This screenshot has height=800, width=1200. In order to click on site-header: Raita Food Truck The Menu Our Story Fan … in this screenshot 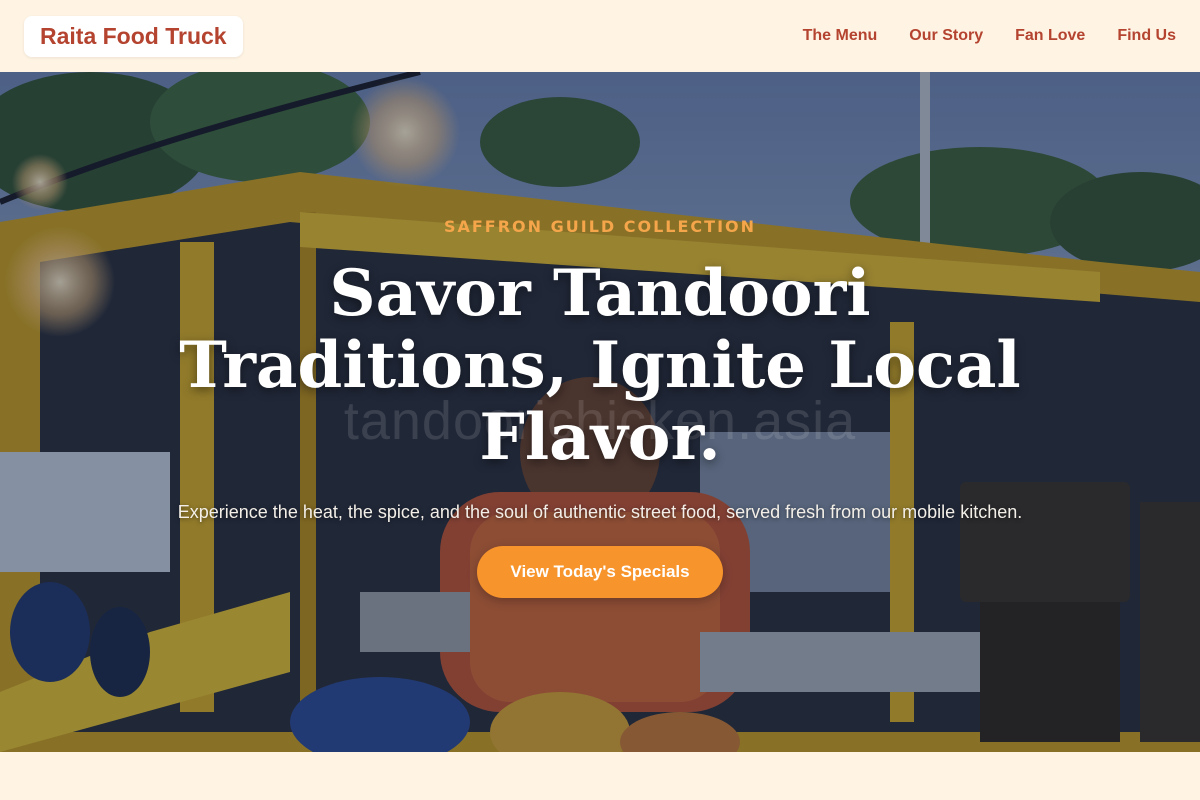, I will do `click(600, 36)`.